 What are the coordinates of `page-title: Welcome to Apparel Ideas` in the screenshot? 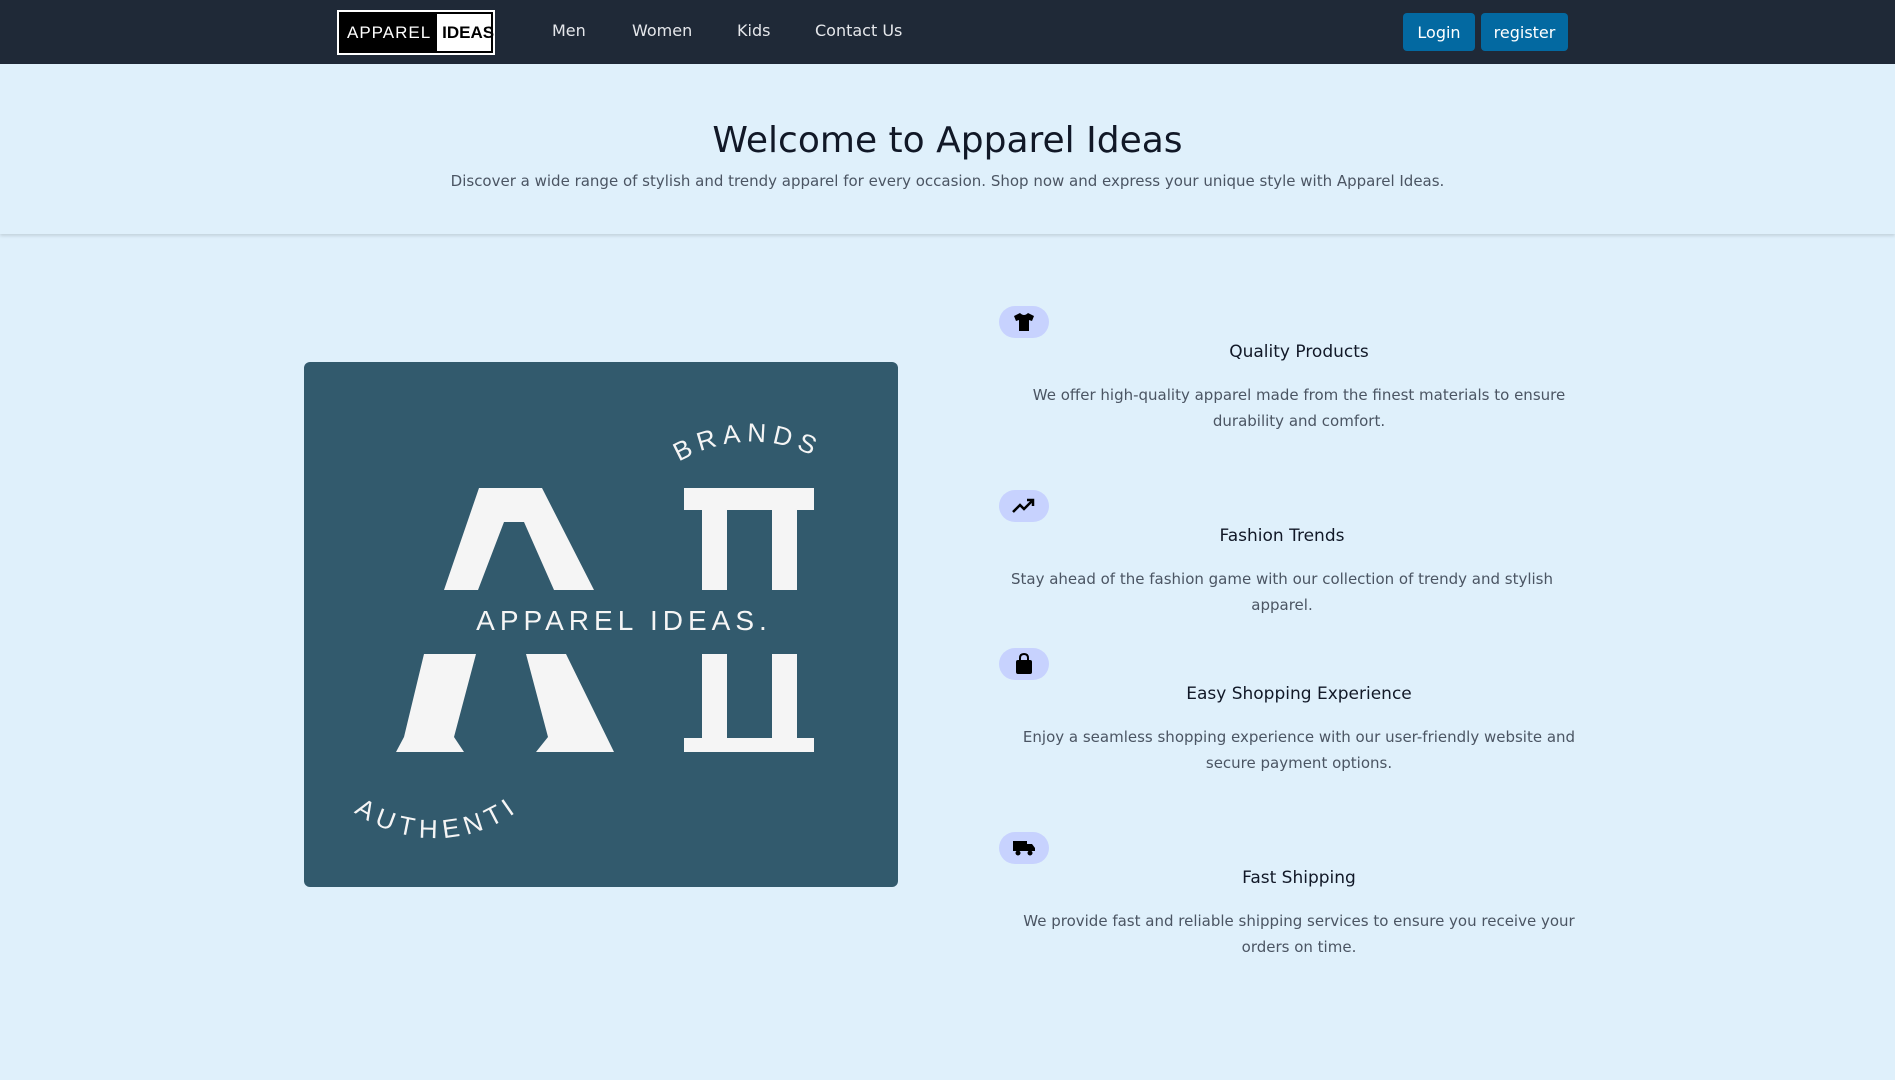 It's located at (947, 140).